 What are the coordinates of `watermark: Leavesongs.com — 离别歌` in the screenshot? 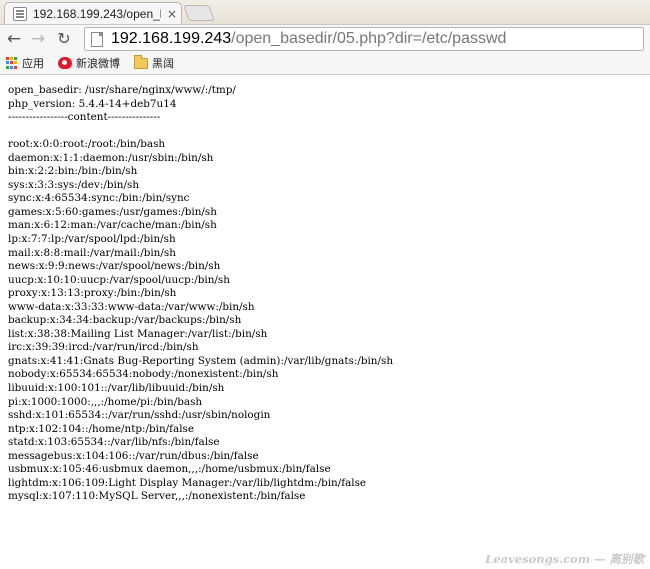 It's located at (564, 559).